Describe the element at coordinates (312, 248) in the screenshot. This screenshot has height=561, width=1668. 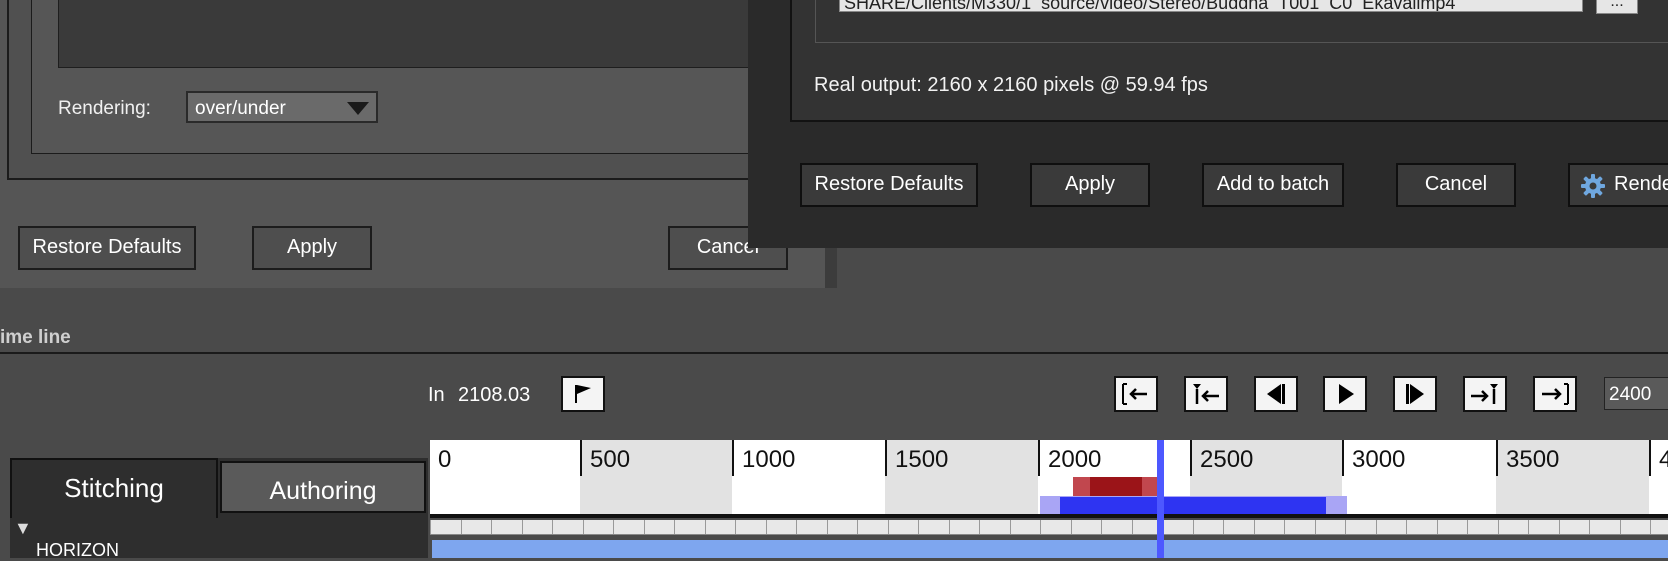
I see `left-apply-button: Apply` at that location.